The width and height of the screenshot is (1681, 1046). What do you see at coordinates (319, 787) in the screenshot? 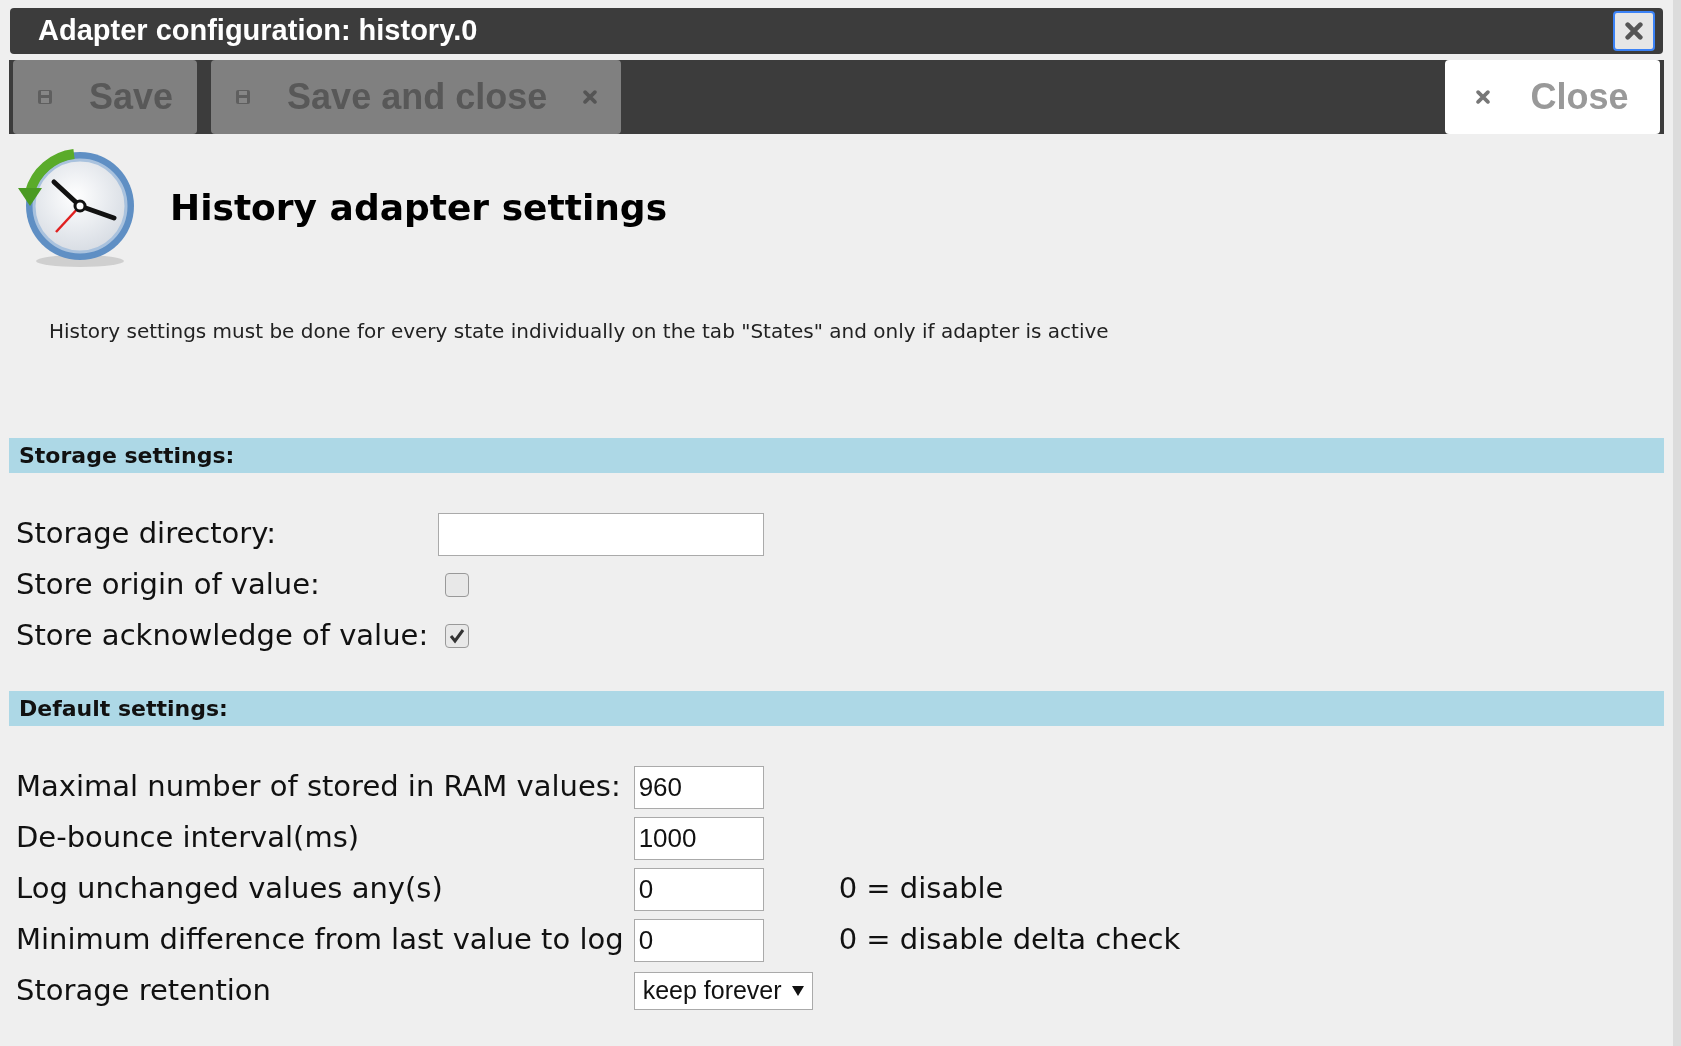
I see `field-label: Maximal number of stored in RAM values:` at bounding box center [319, 787].